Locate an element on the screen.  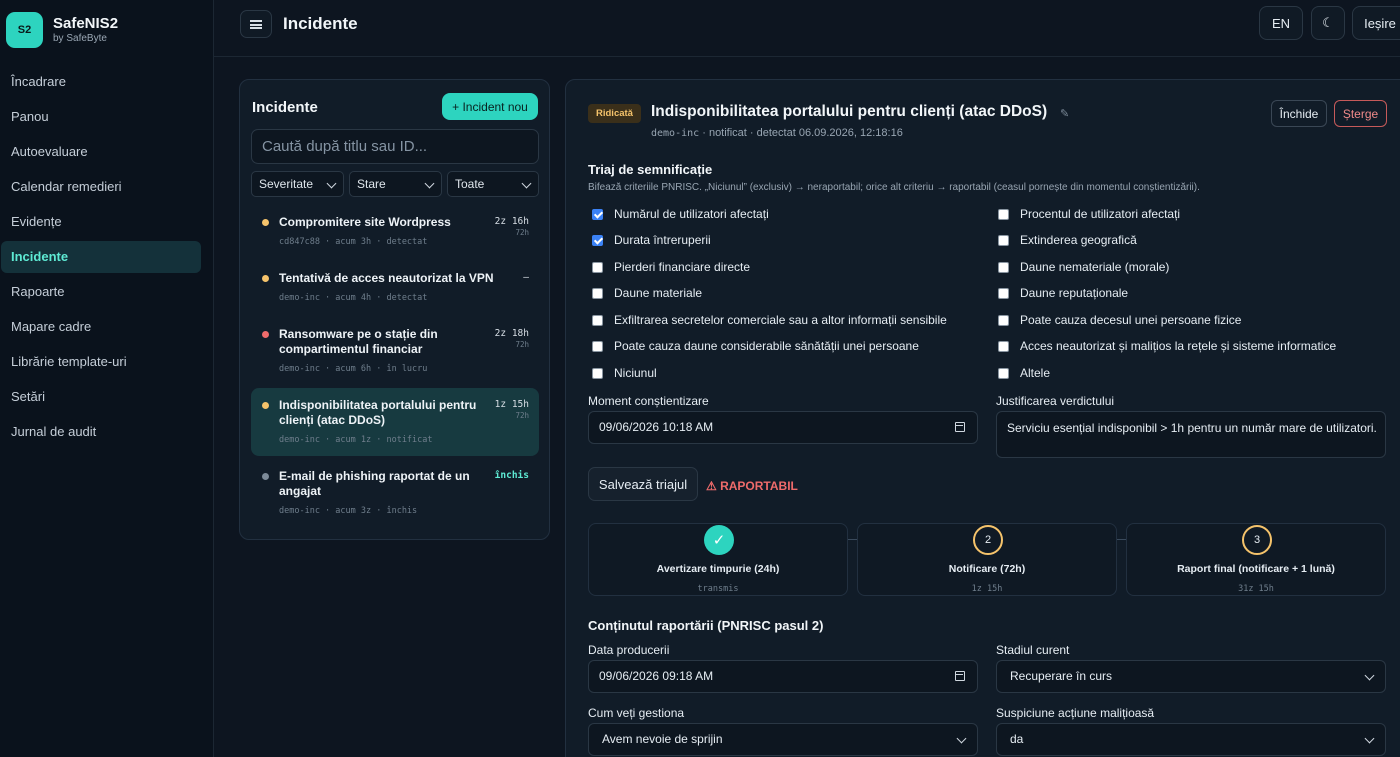
criterion-checkbox: Daune reputaționale is located at coordinates (1063, 293).